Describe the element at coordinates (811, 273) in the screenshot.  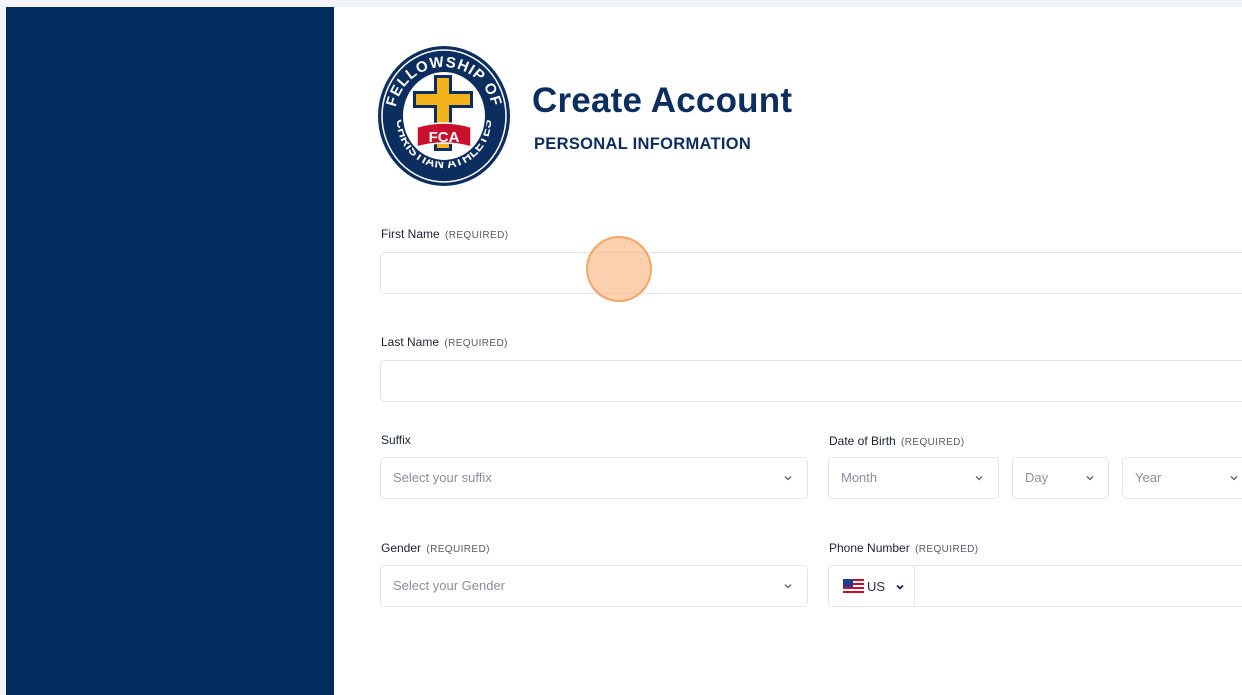
I see `first-name-input` at that location.